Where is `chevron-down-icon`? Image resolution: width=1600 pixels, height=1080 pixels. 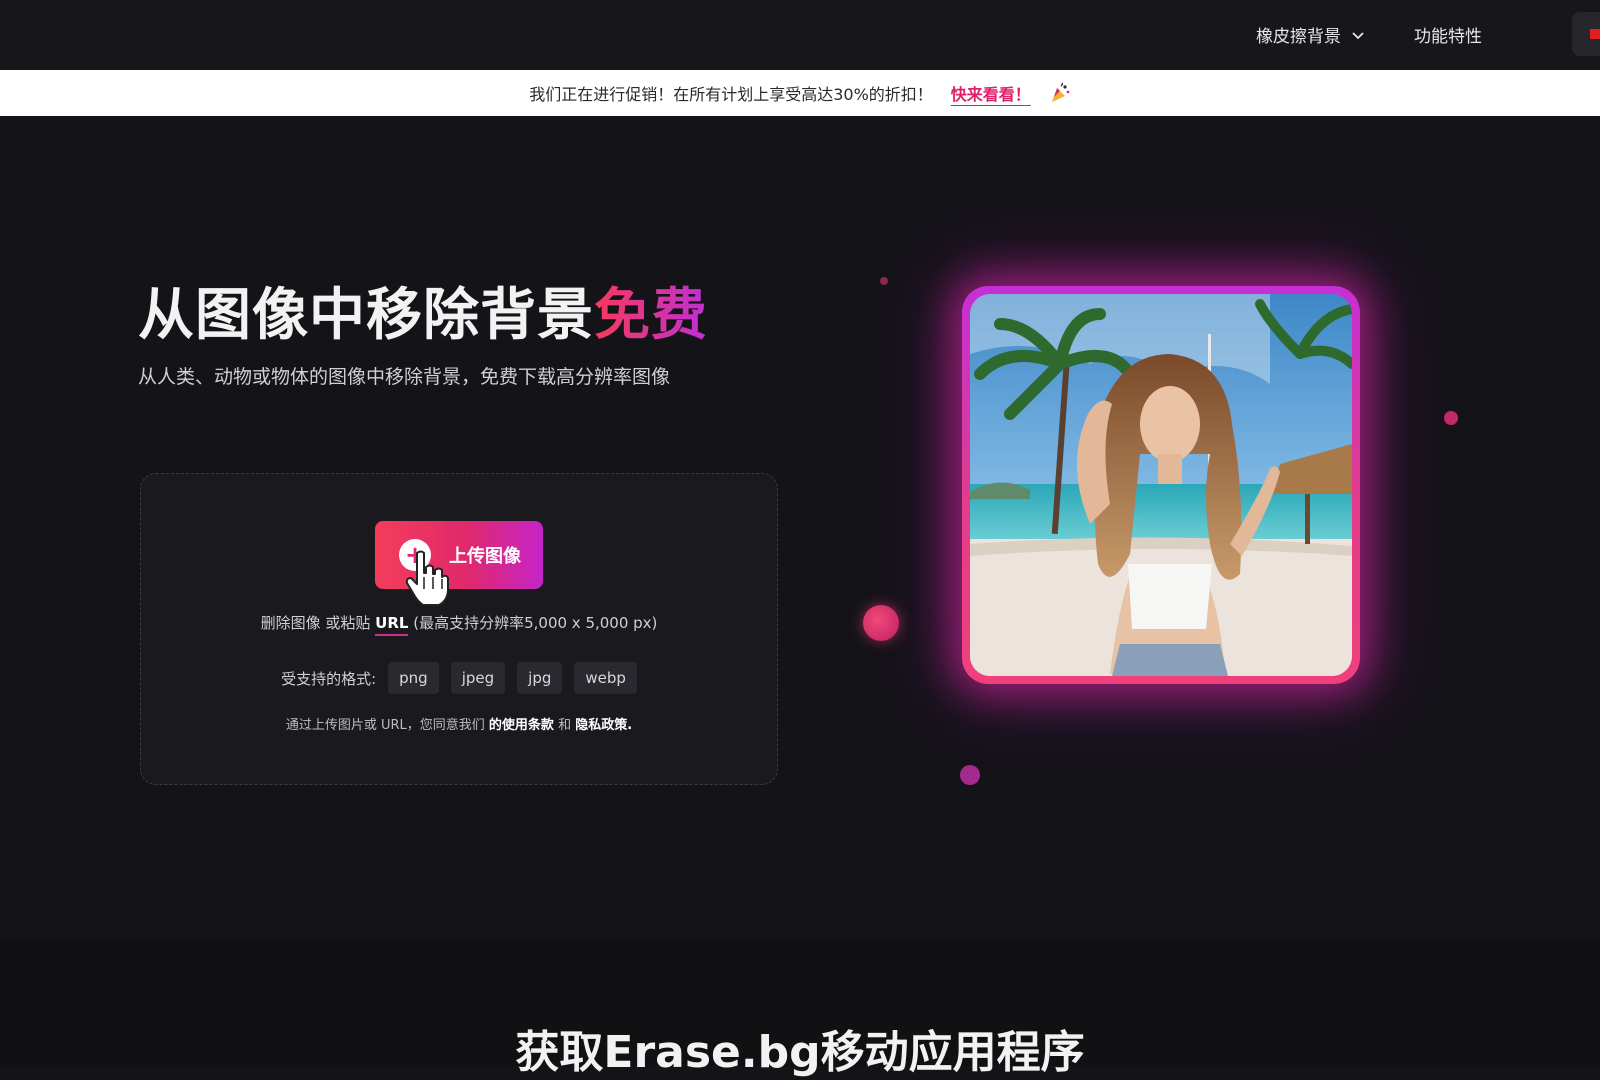 chevron-down-icon is located at coordinates (1358, 35).